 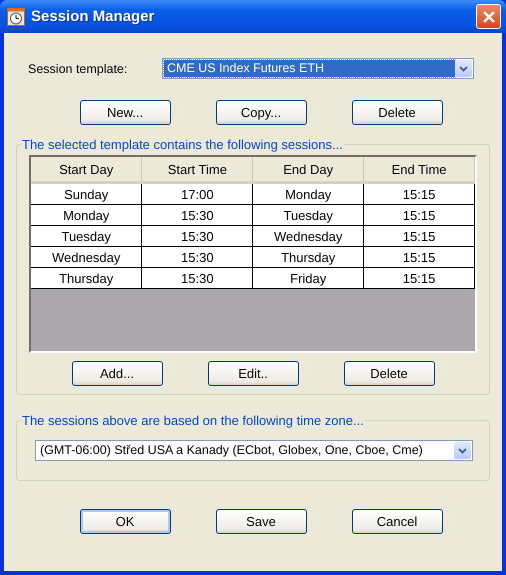 I want to click on dialog-button: OK, so click(x=125, y=521).